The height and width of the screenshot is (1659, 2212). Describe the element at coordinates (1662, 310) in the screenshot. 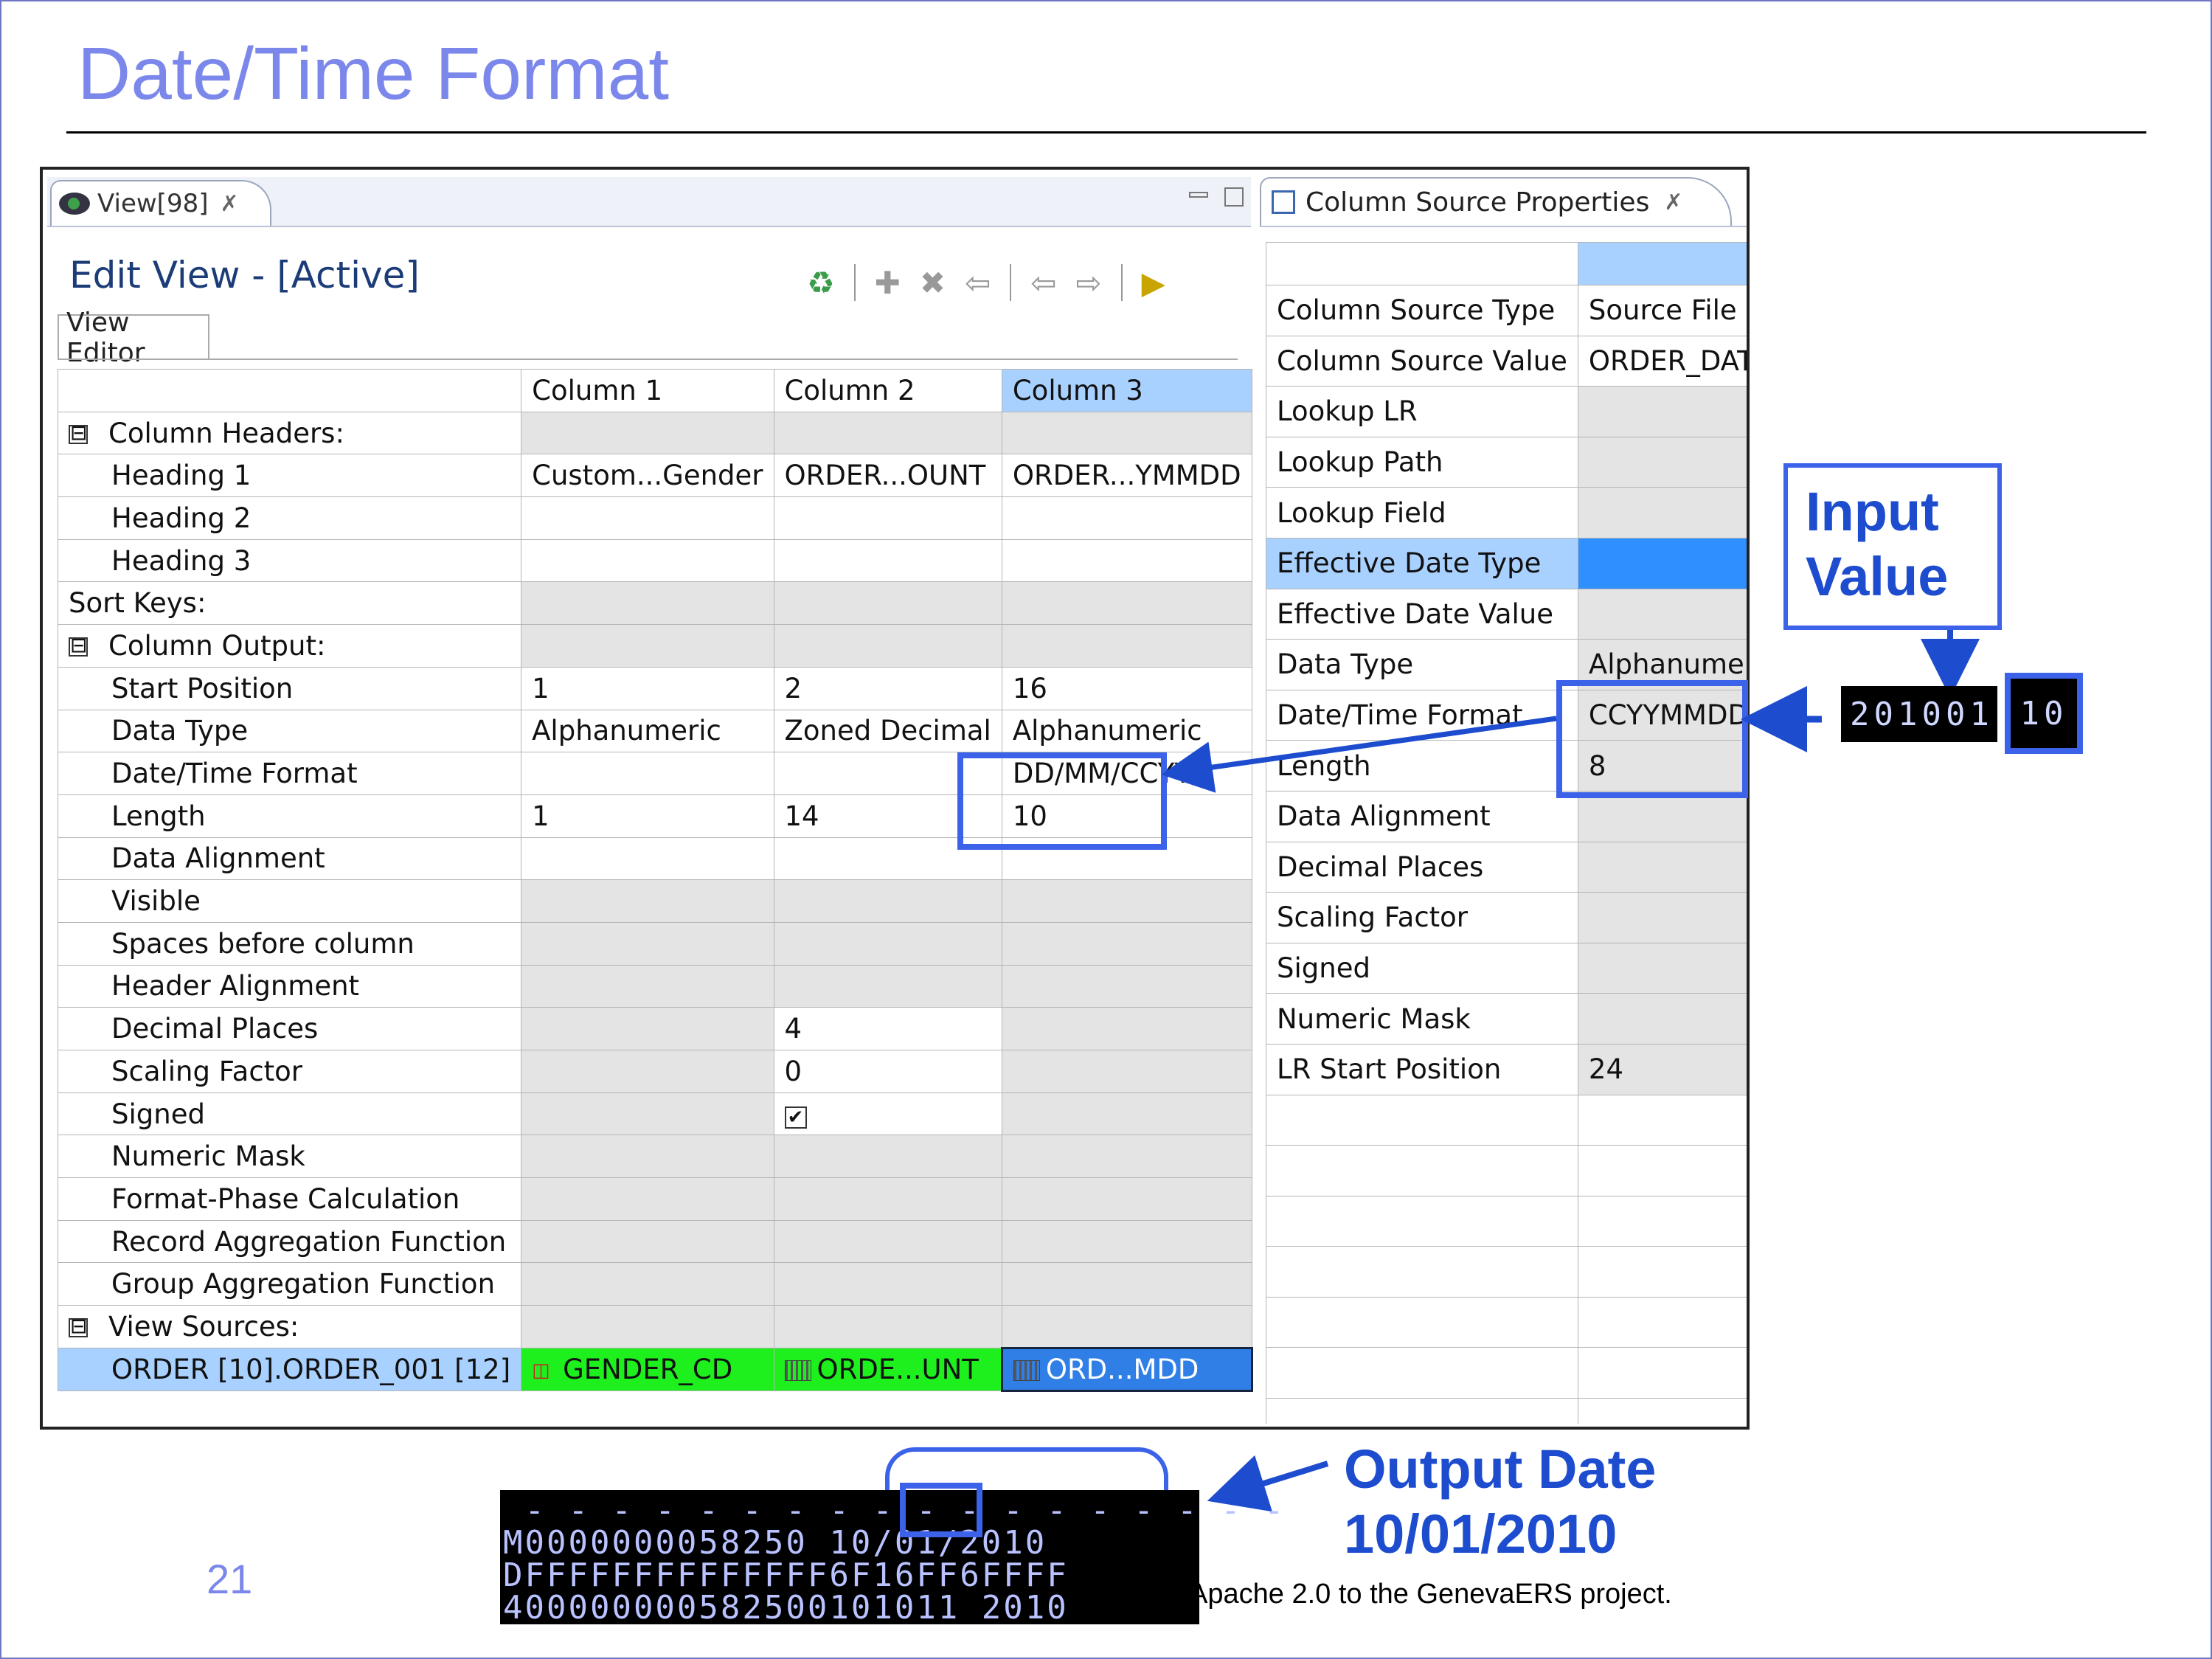

I see `property-value: Source File Field` at that location.